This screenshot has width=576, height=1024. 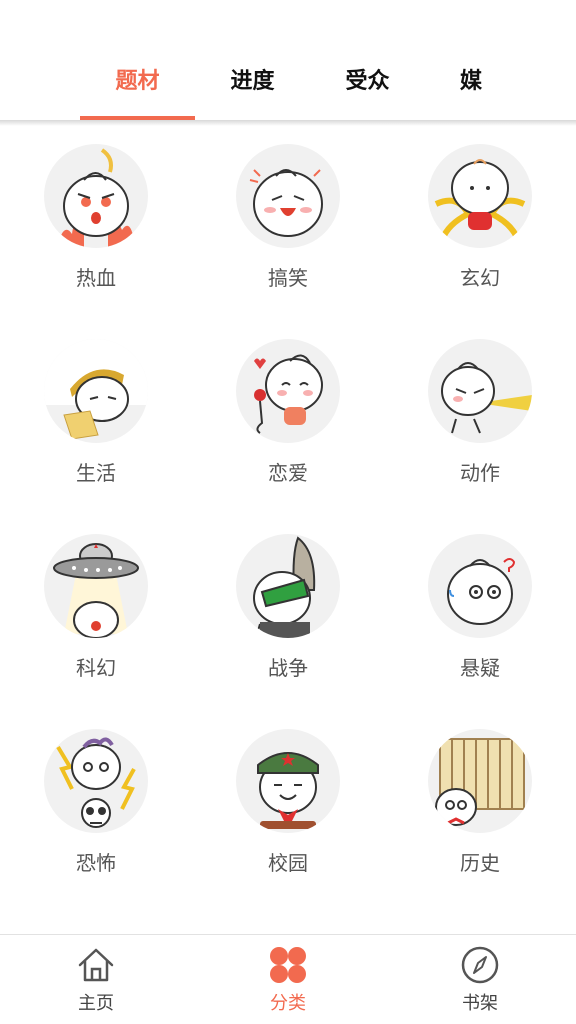 I want to click on bun-laugh-icon, so click(x=288, y=196).